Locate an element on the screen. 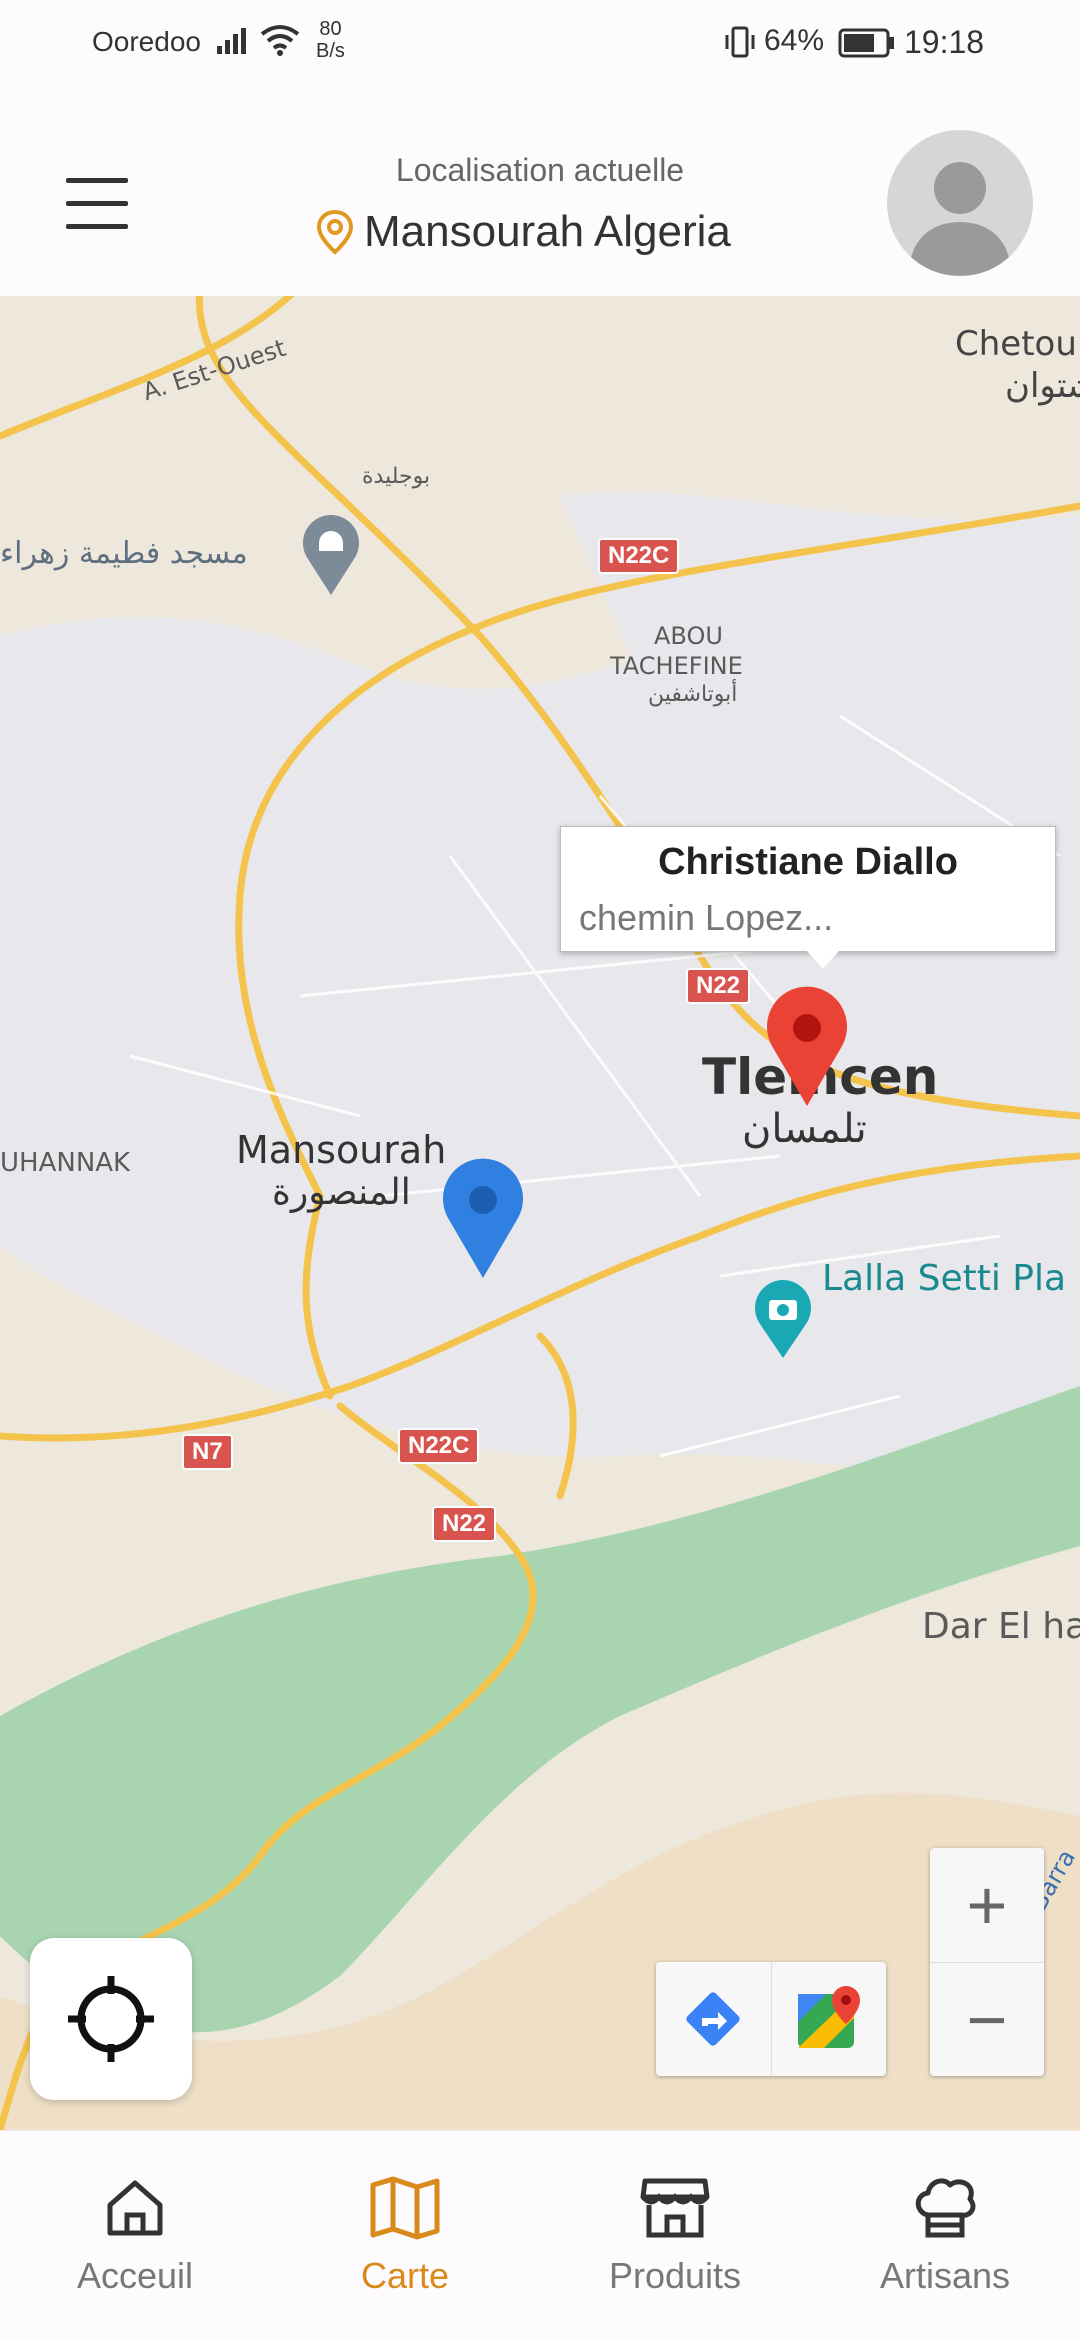 The image size is (1080, 2341). battery-icon is located at coordinates (866, 43).